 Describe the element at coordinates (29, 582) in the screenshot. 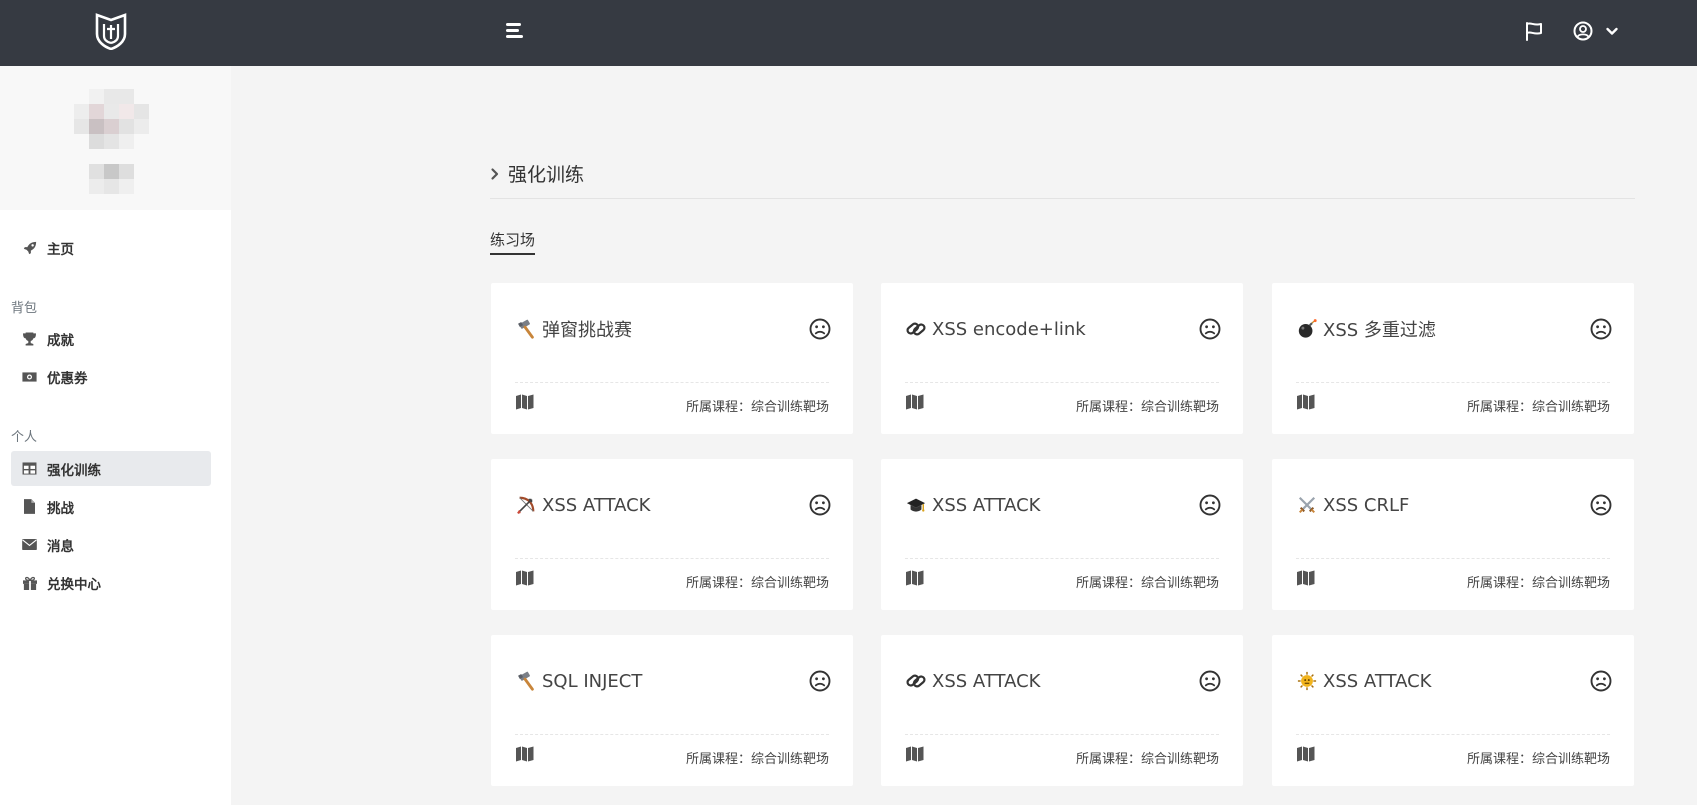

I see `gift-icon` at that location.